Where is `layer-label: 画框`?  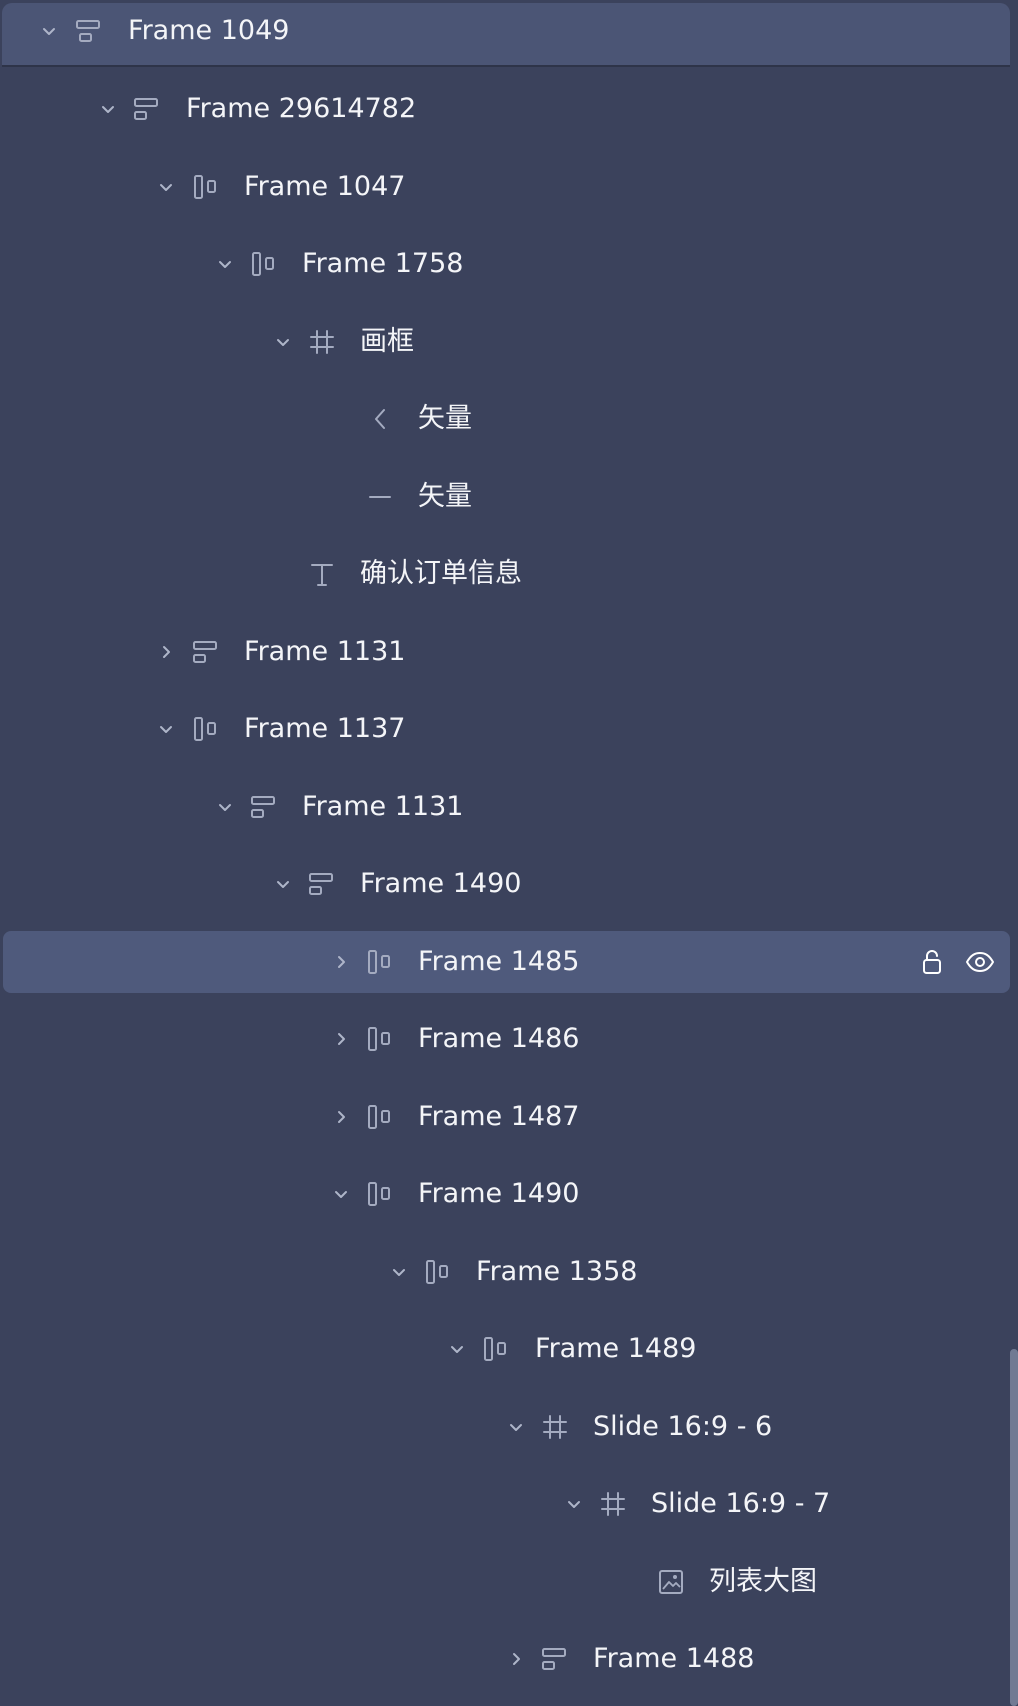 layer-label: 画框 is located at coordinates (387, 341).